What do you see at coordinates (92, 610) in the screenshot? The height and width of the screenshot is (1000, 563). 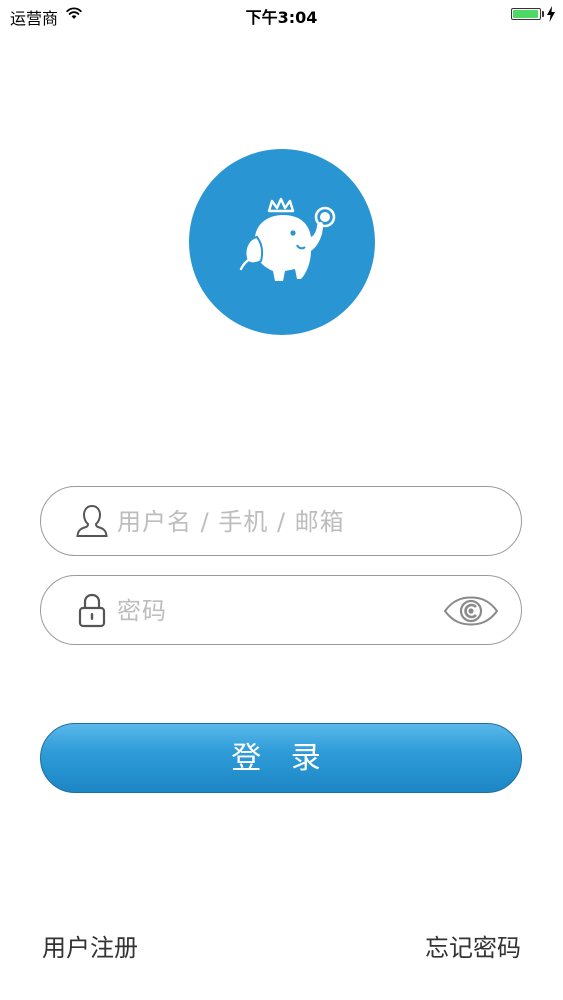 I see `lock-icon` at bounding box center [92, 610].